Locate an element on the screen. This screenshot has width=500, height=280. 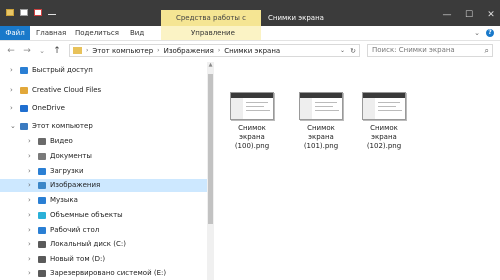
documents-icon is located at coordinates (42, 156).